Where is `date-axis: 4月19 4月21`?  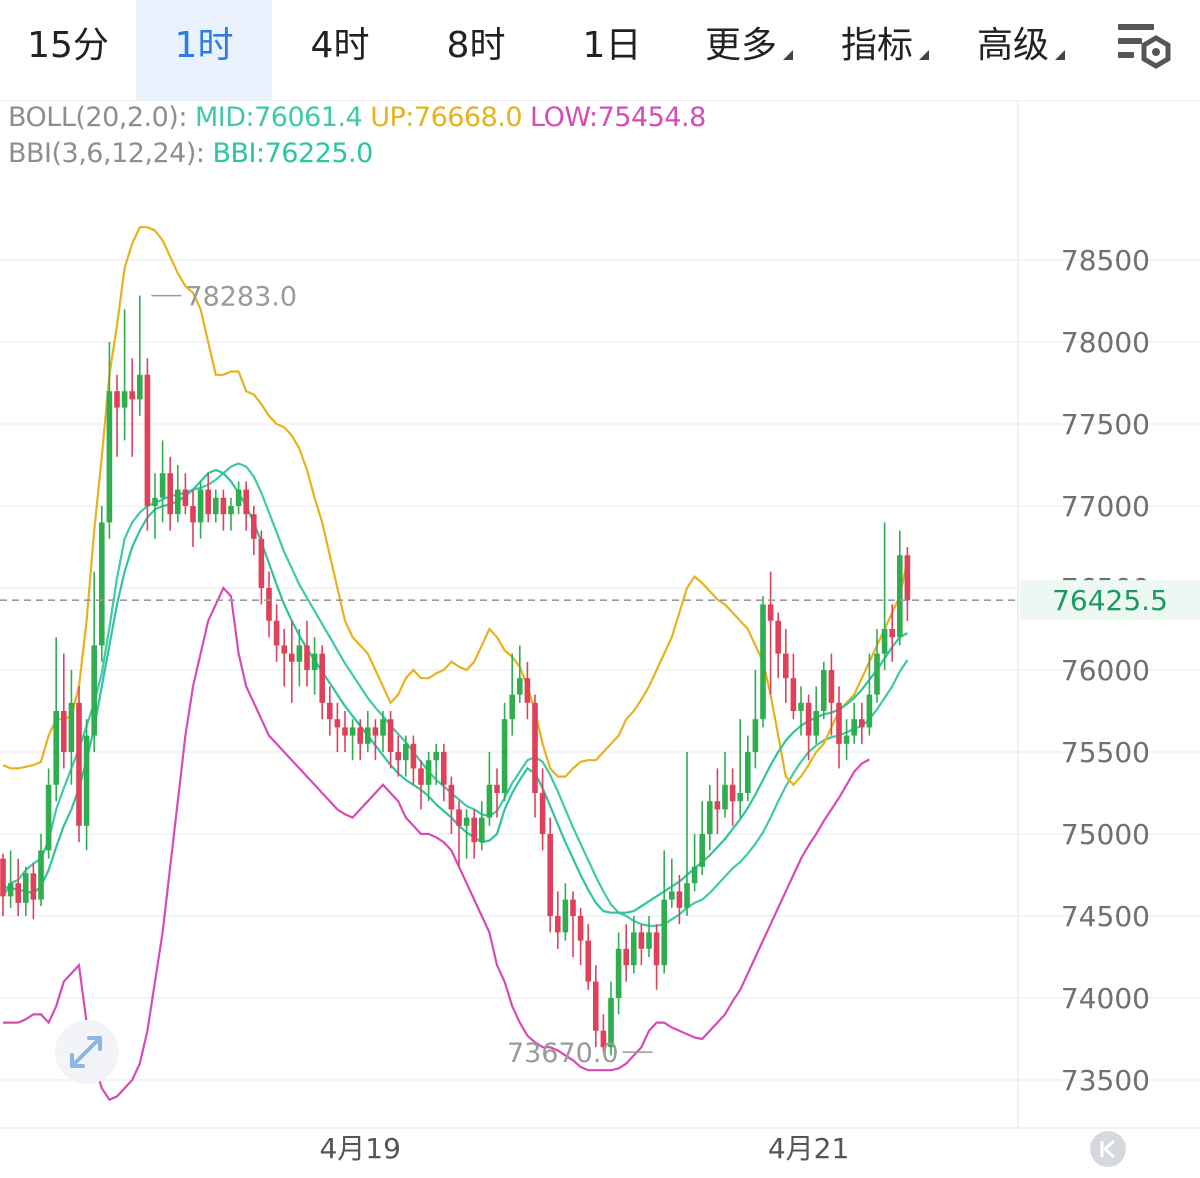 date-axis: 4月19 4月21 is located at coordinates (584, 1148).